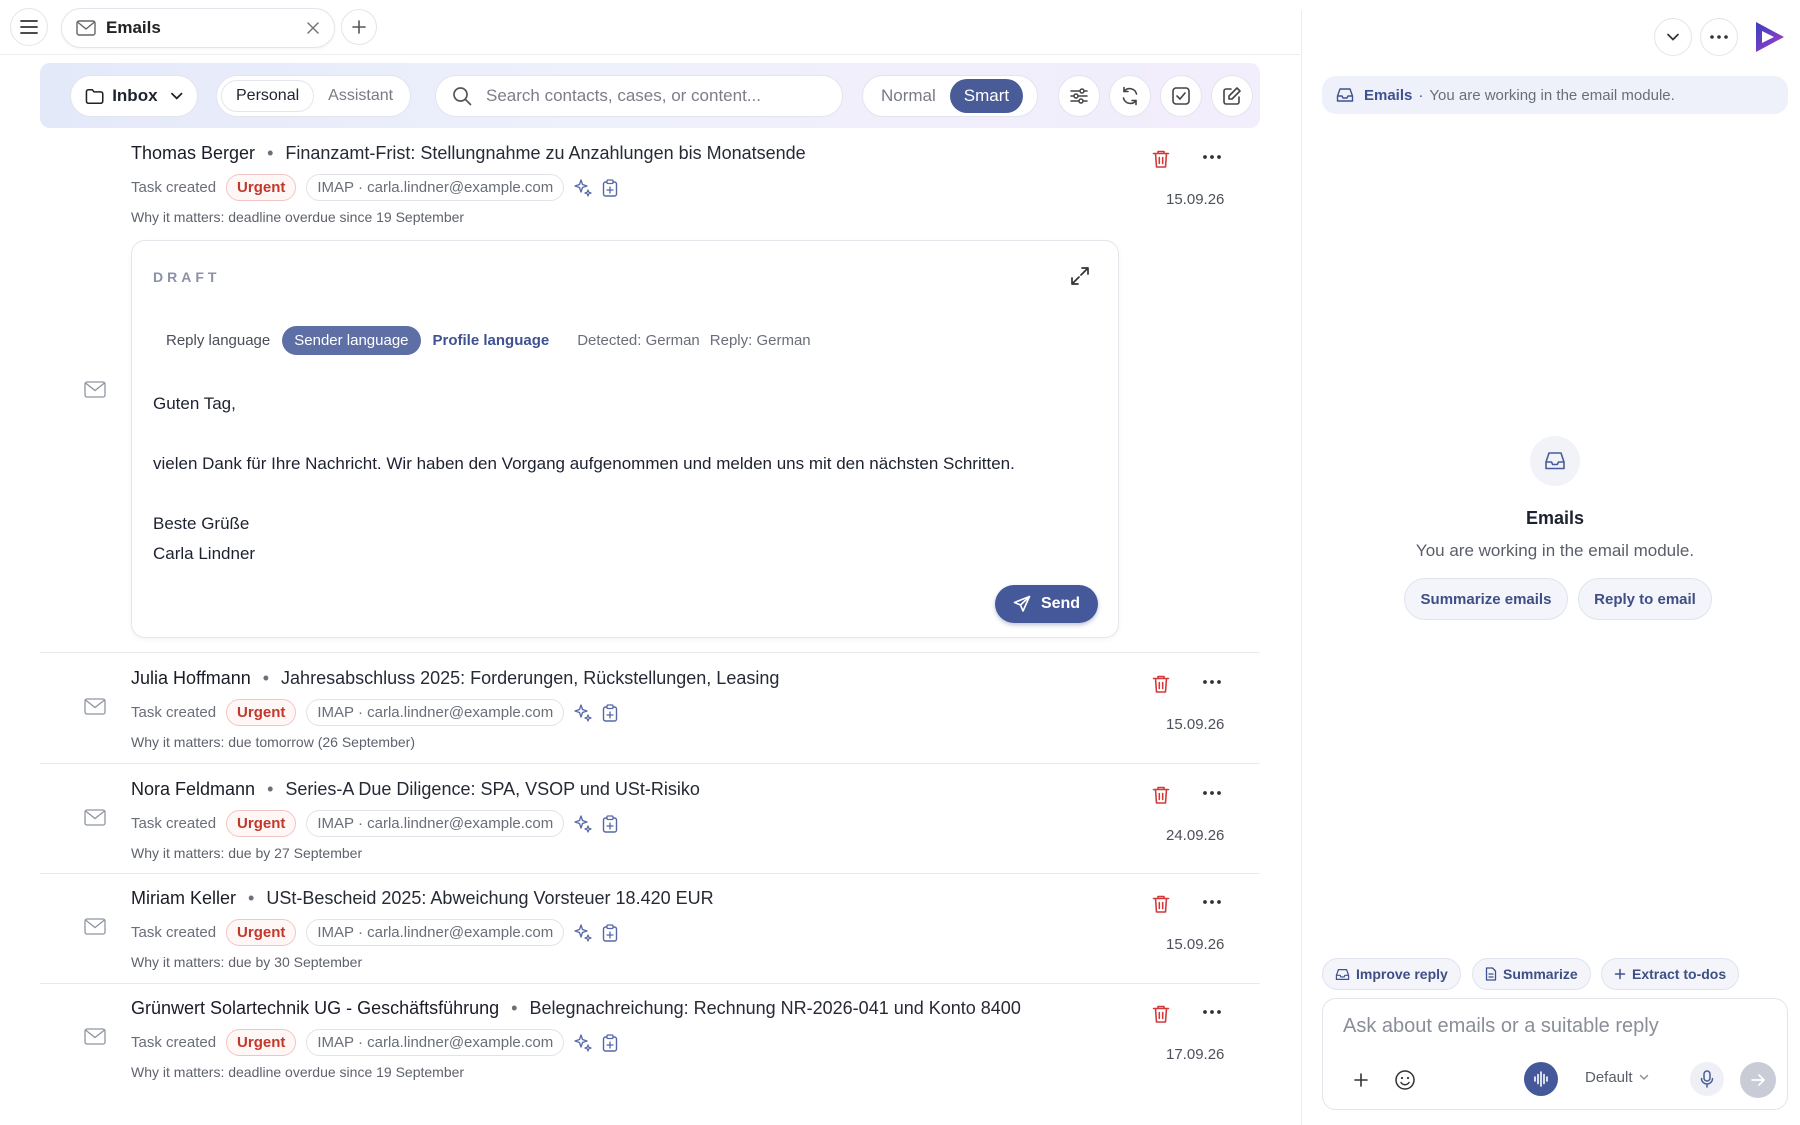  What do you see at coordinates (191, 678) in the screenshot?
I see `email-sender: Julia Hoffmann` at bounding box center [191, 678].